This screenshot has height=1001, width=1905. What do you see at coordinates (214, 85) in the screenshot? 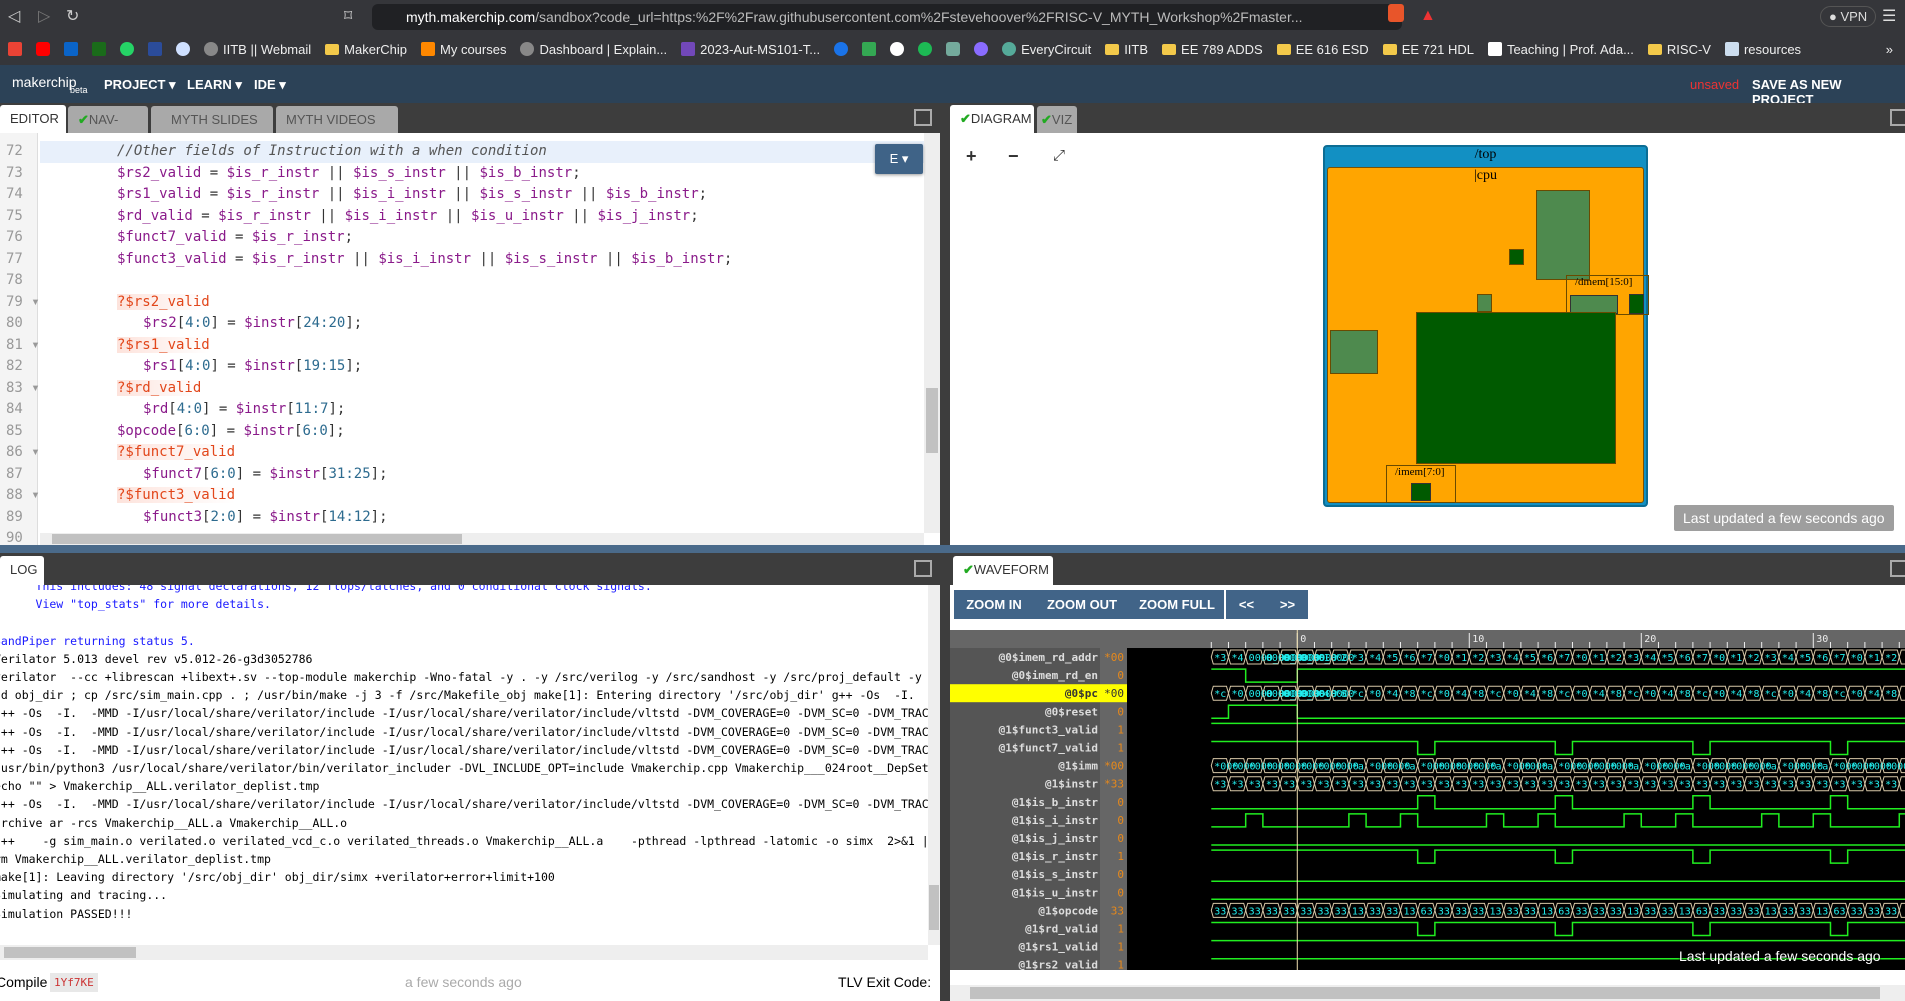
I see `menu-learn: LEARN ▾` at bounding box center [214, 85].